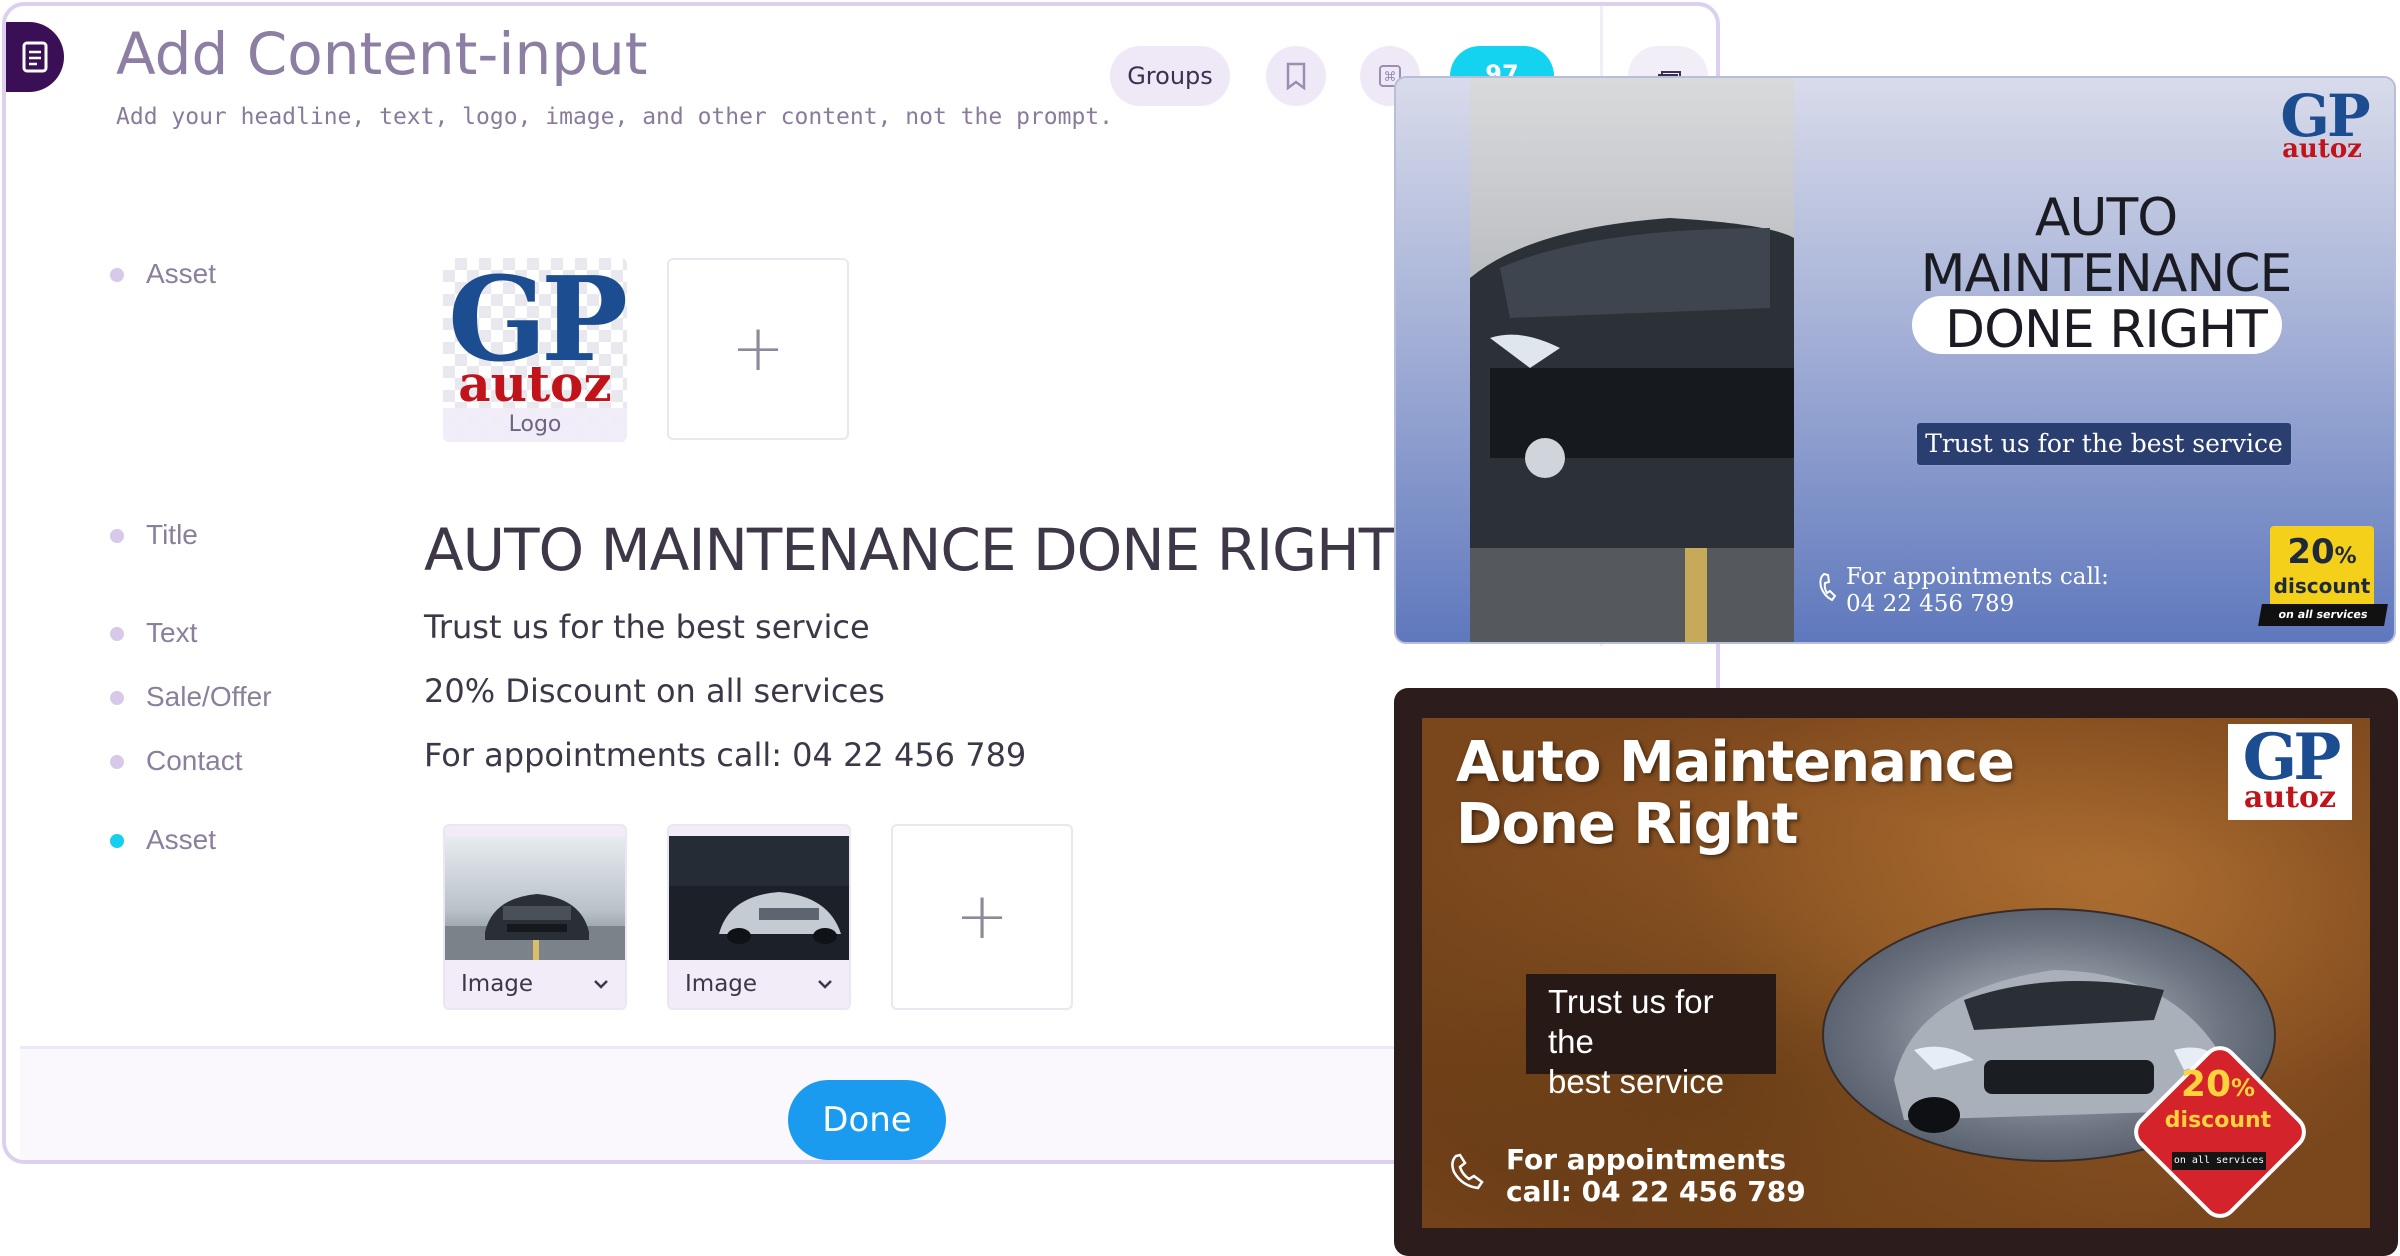  Describe the element at coordinates (181, 273) in the screenshot. I see `field-label-asset: Asset` at that location.